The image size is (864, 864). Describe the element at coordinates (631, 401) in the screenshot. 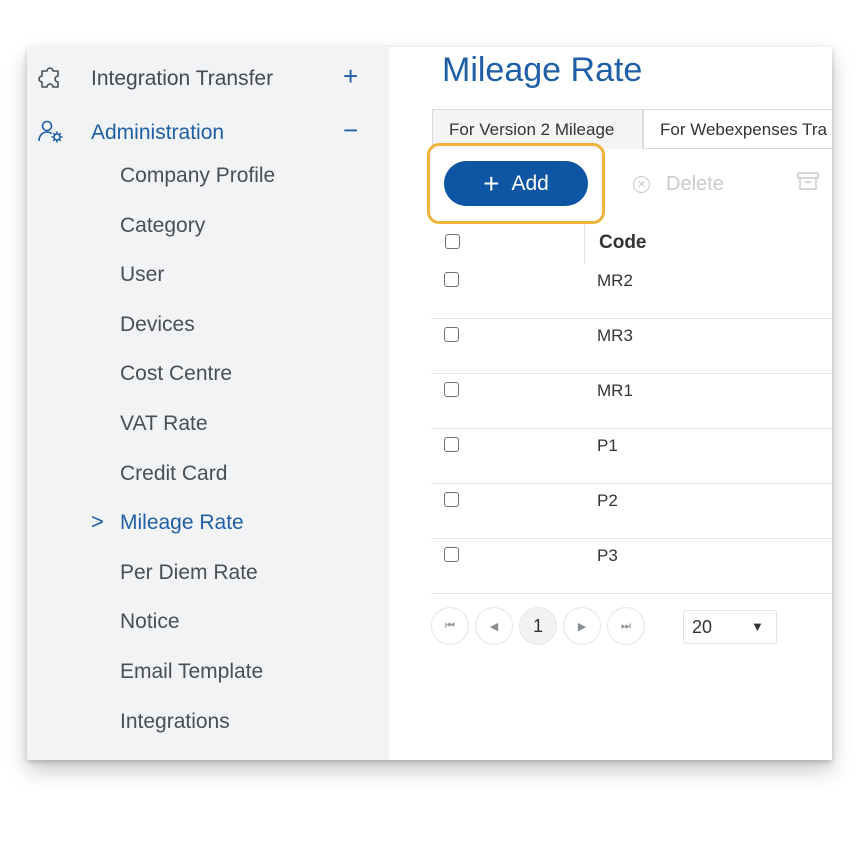

I see `table-row: MR1` at that location.